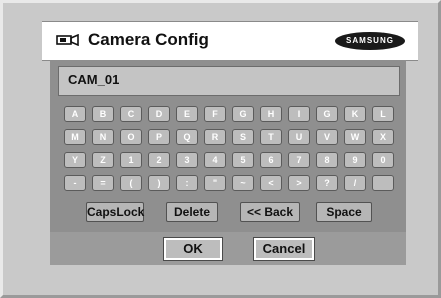  Describe the element at coordinates (270, 212) in the screenshot. I see `back-button: << Back` at that location.